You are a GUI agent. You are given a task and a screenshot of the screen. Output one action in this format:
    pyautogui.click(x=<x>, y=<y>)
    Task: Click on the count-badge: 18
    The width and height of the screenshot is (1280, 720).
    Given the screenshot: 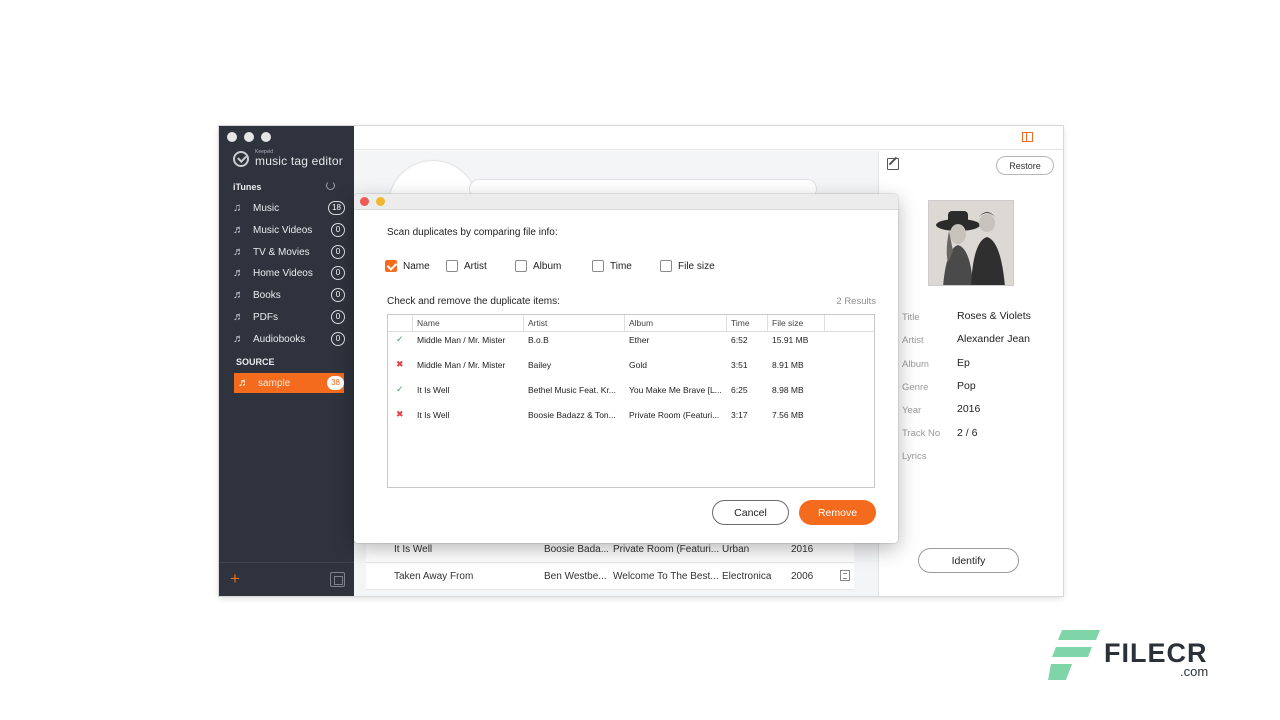 What is the action you would take?
    pyautogui.click(x=336, y=208)
    